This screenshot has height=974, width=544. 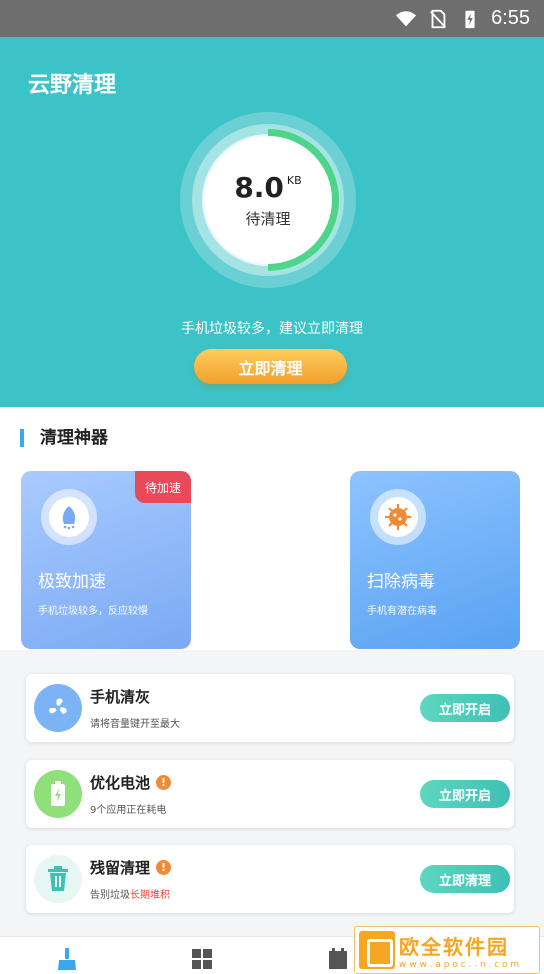 I want to click on calendar-icon, so click(x=338, y=959).